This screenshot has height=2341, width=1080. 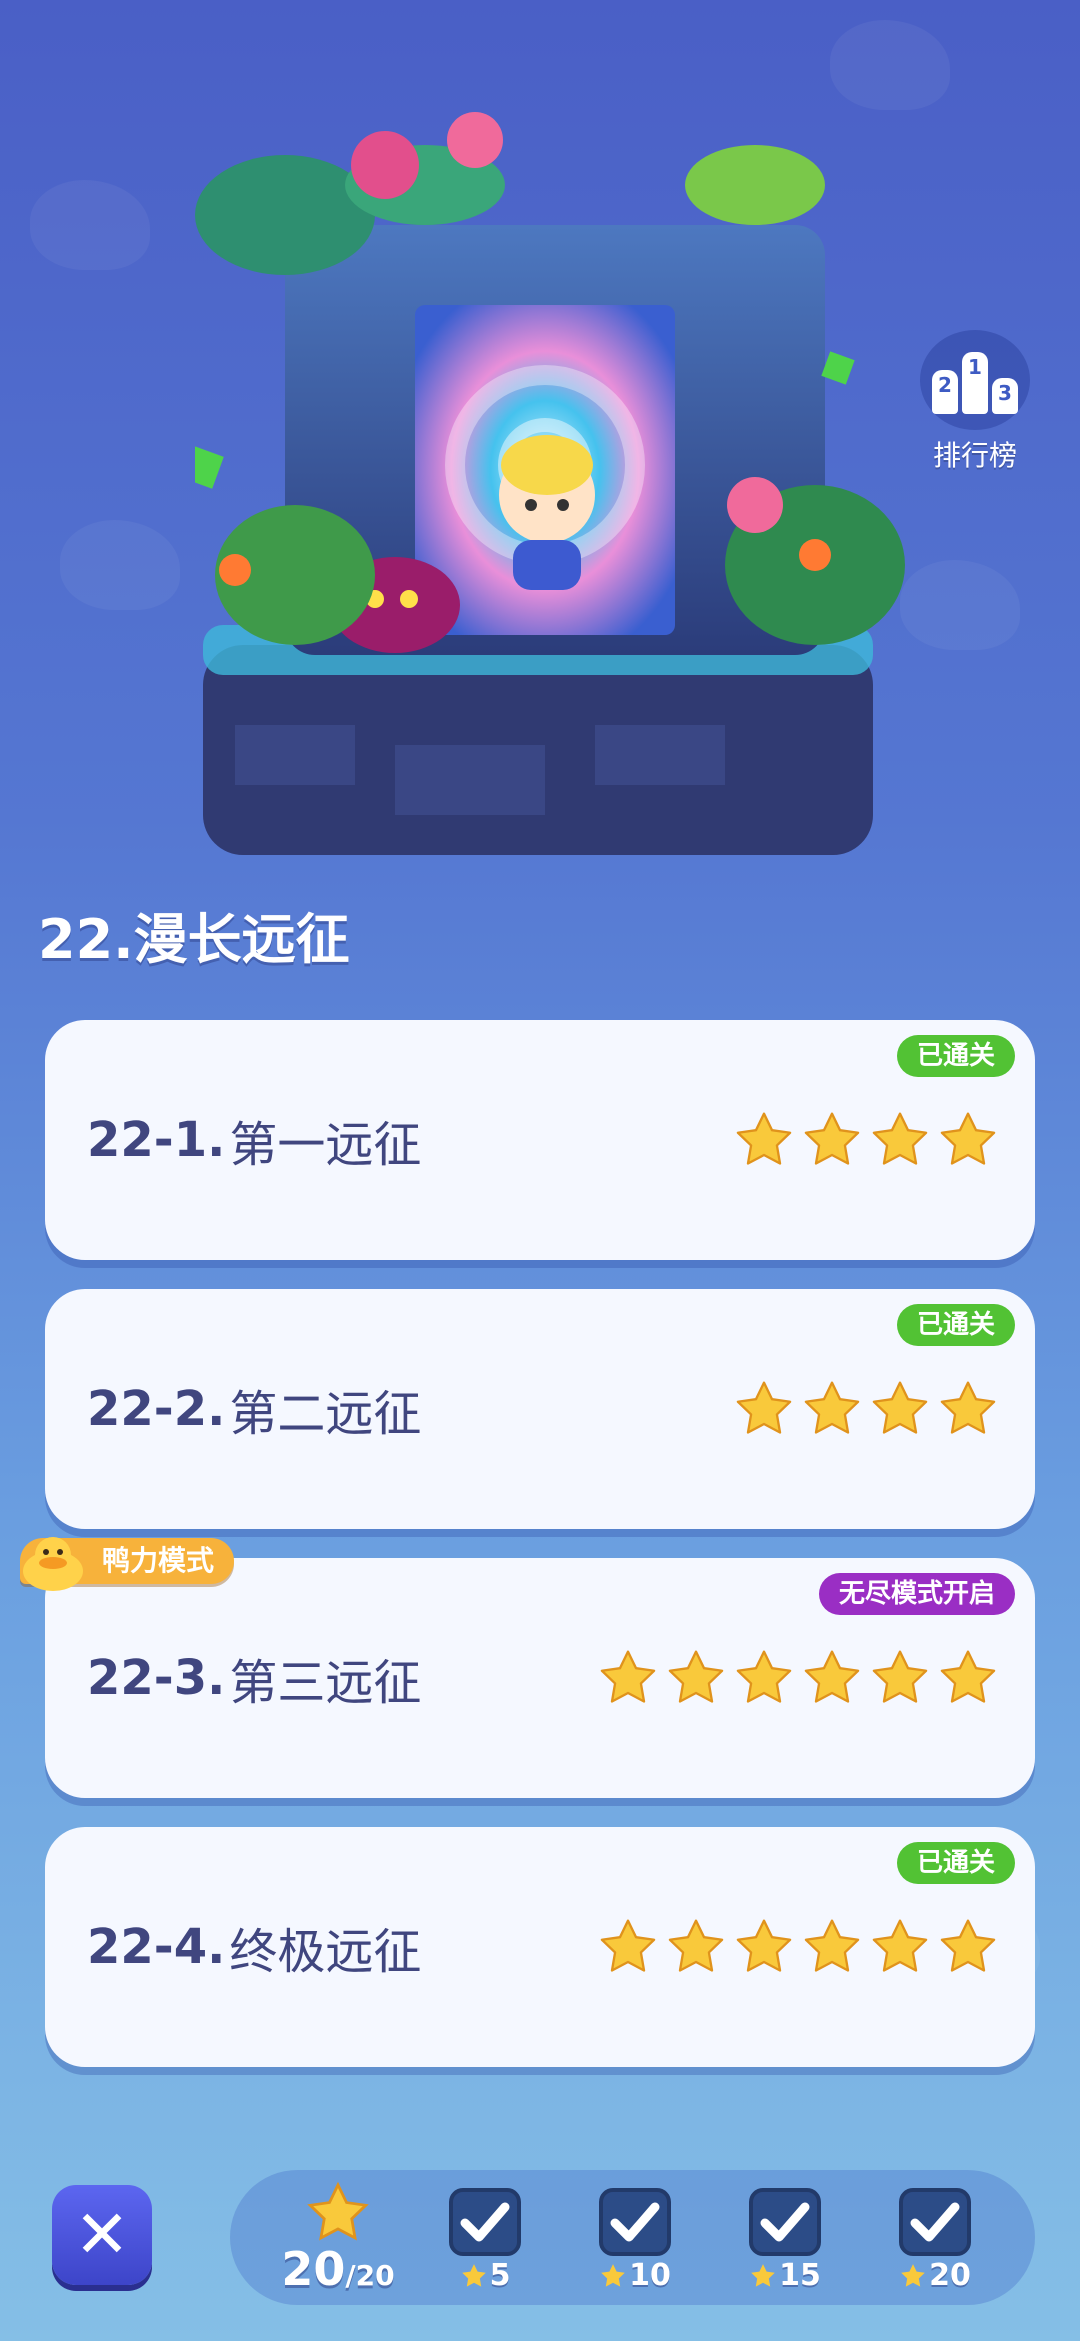 What do you see at coordinates (194, 939) in the screenshot?
I see `chapter-title: 22.漫长远征` at bounding box center [194, 939].